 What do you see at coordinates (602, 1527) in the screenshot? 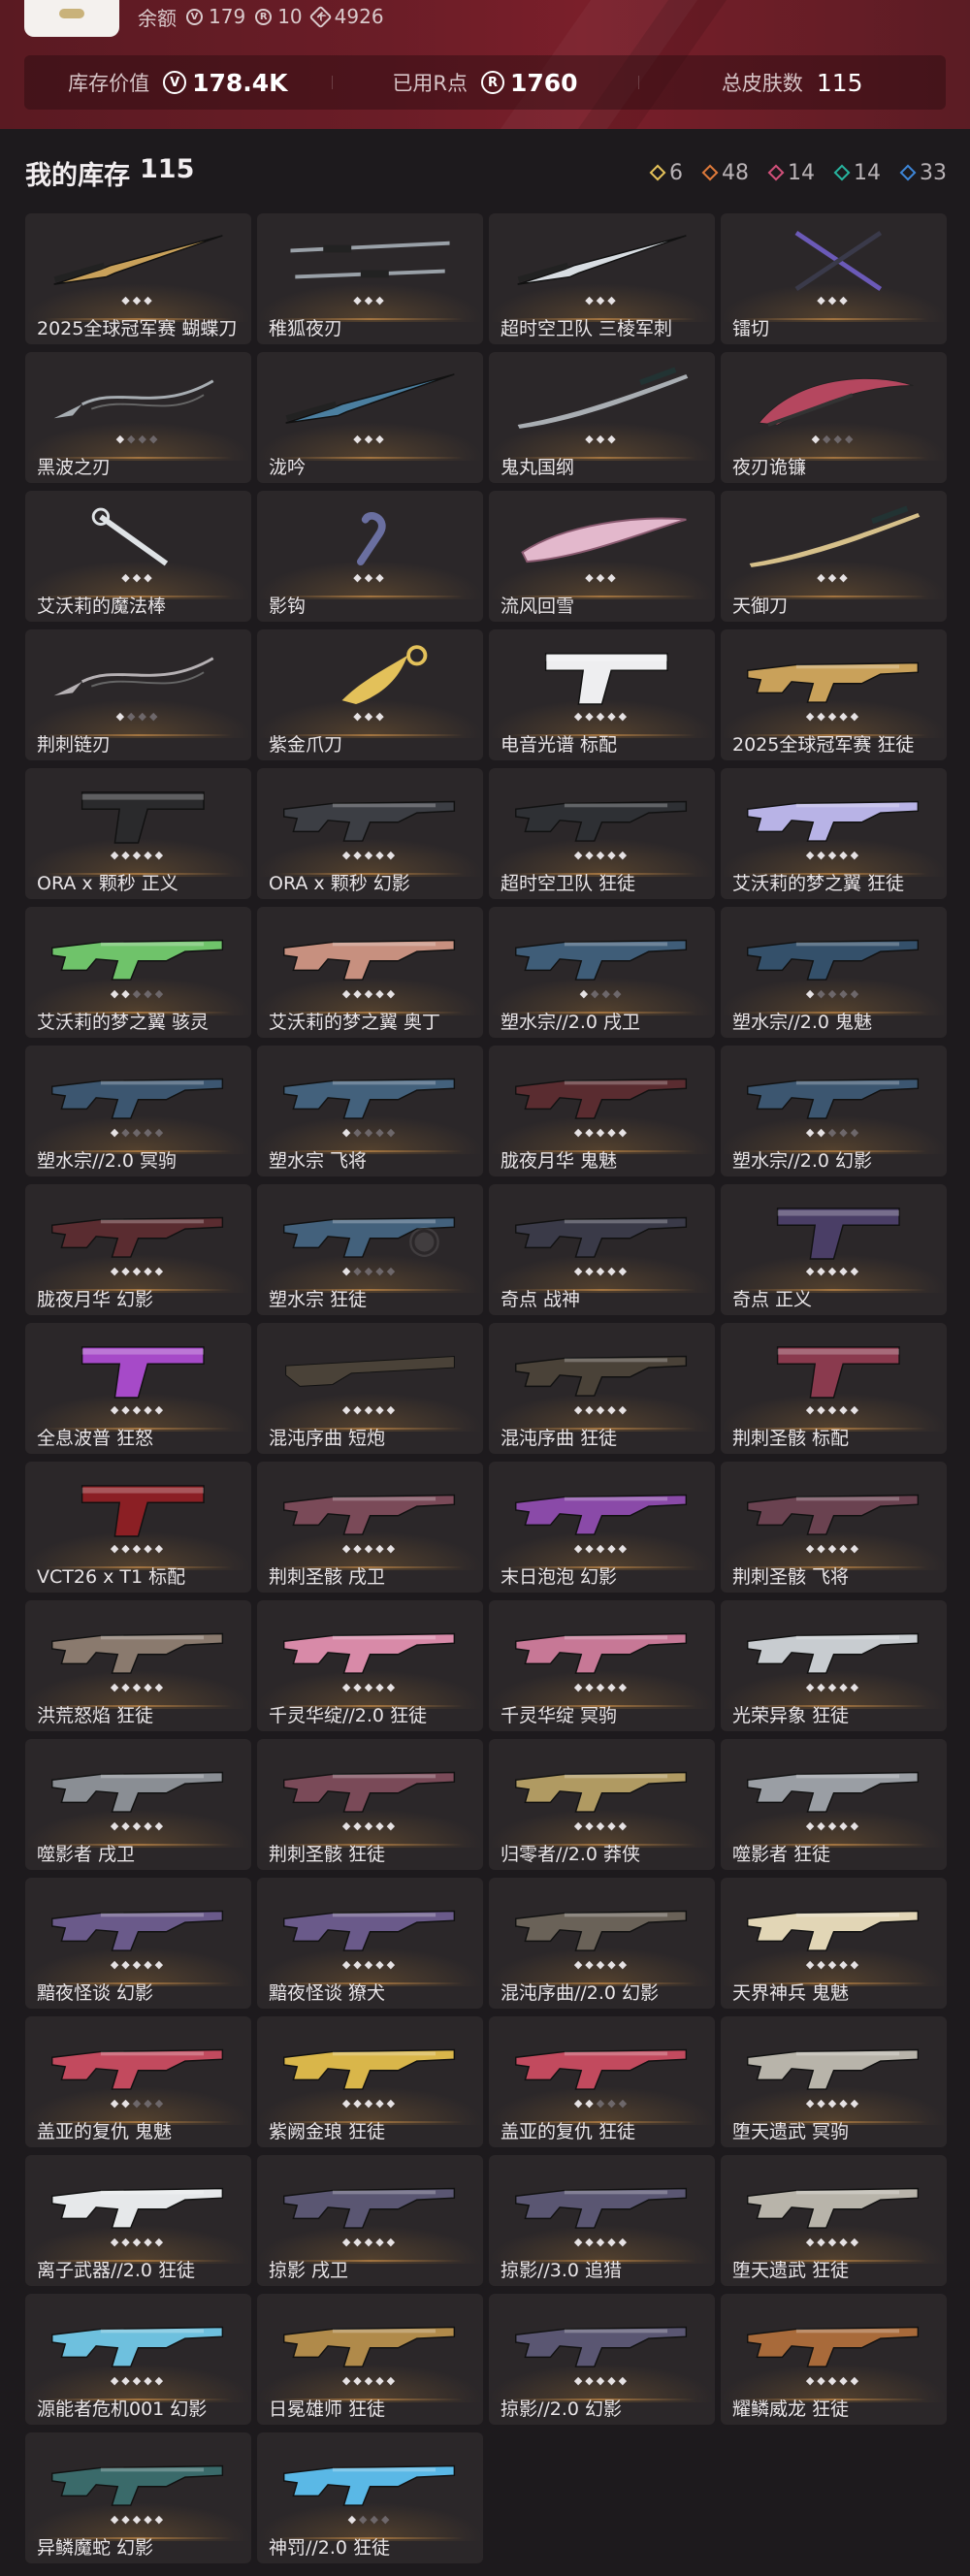
I see `skin-card: ◆◆◆◆◆ 末日泡泡 幻影` at bounding box center [602, 1527].